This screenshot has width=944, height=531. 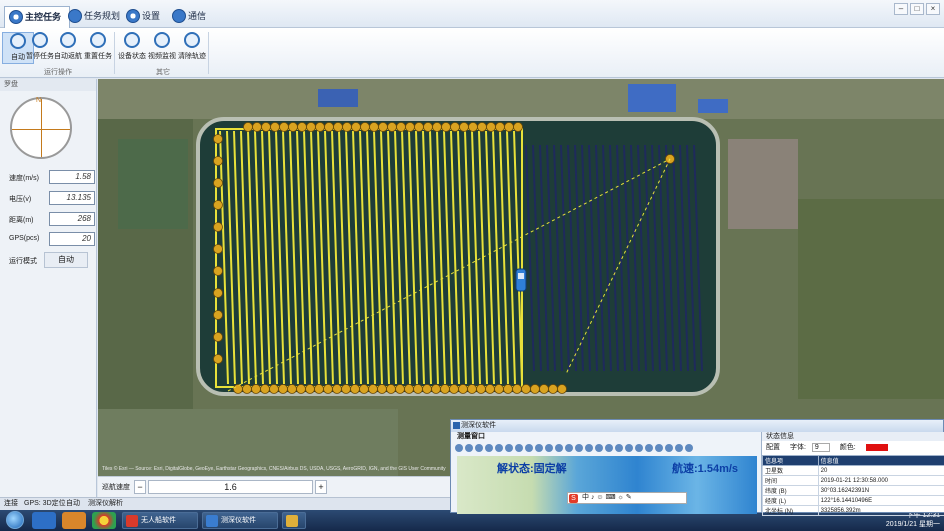 I want to click on tab-communication: 通信, so click(x=191, y=17).